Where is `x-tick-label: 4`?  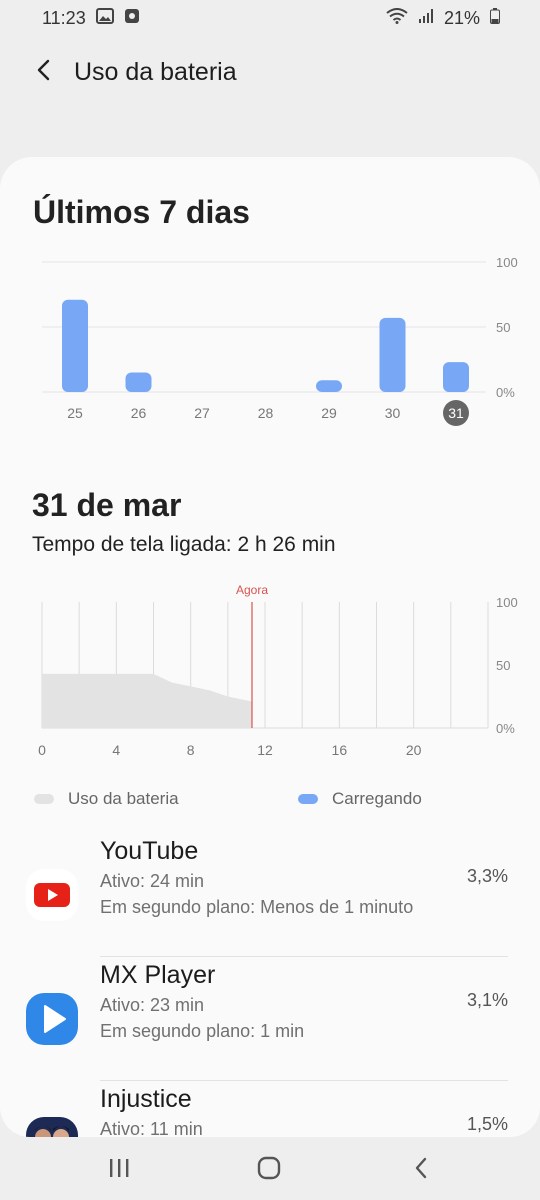 x-tick-label: 4 is located at coordinates (116, 750).